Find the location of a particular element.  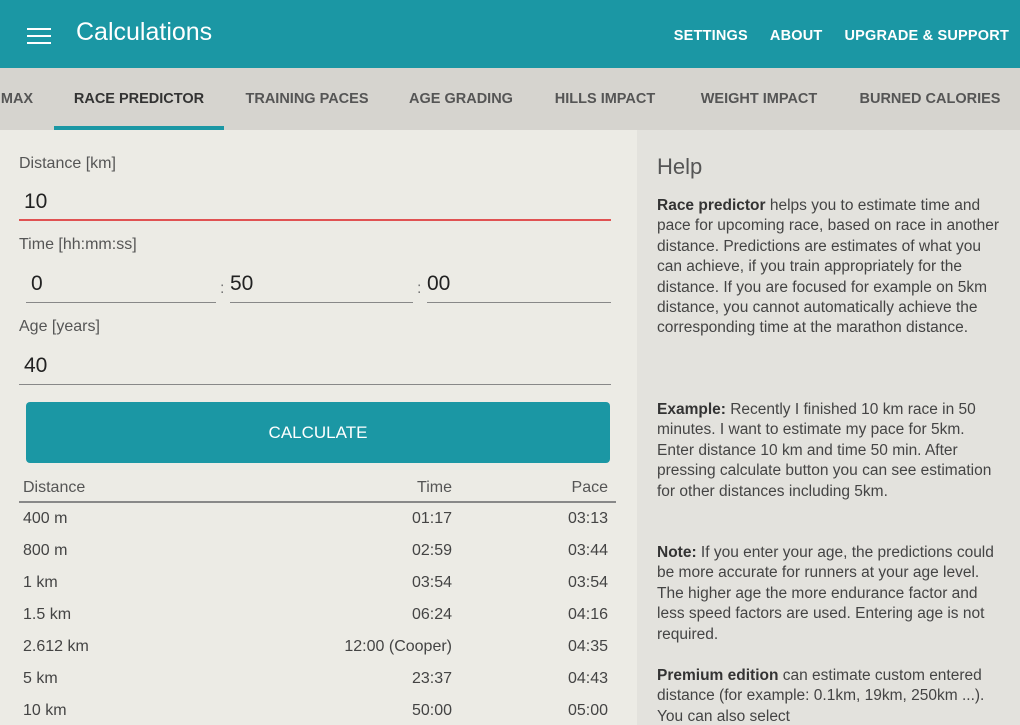

row-time: 50:00 is located at coordinates (431, 710).